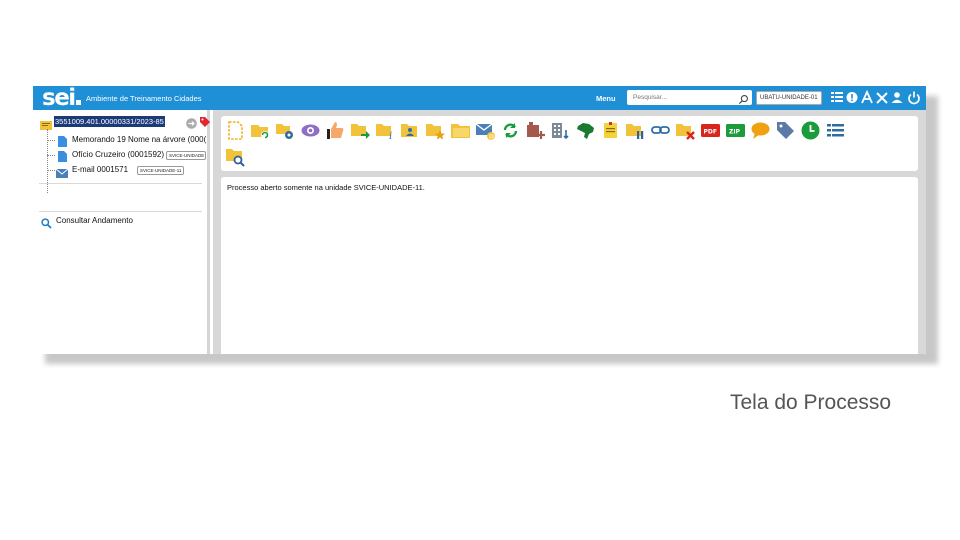 This screenshot has height=540, width=960. I want to click on comment-icon, so click(760, 130).